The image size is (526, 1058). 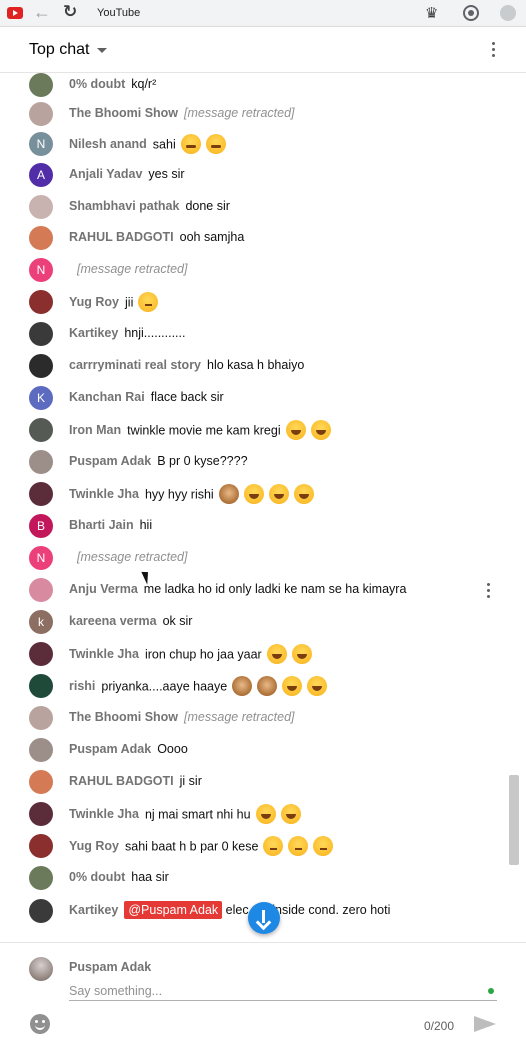 I want to click on avatar: k, so click(x=41, y=622).